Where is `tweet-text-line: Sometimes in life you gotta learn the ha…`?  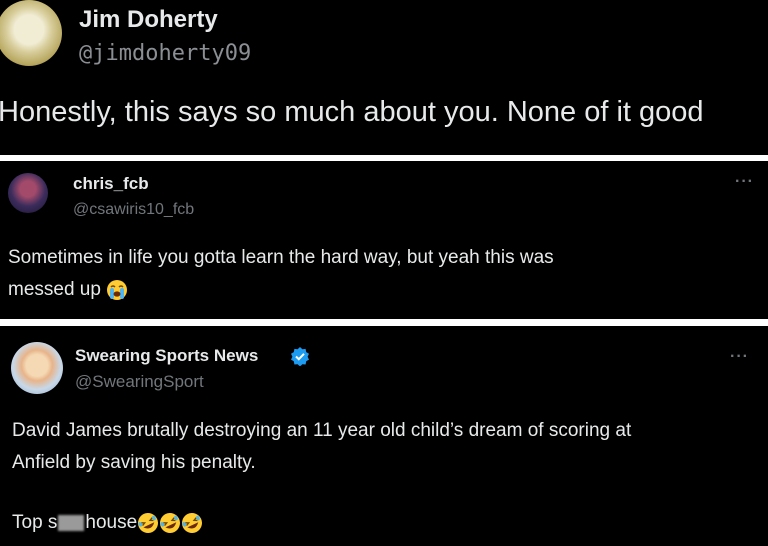 tweet-text-line: Sometimes in life you gotta learn the ha… is located at coordinates (281, 257).